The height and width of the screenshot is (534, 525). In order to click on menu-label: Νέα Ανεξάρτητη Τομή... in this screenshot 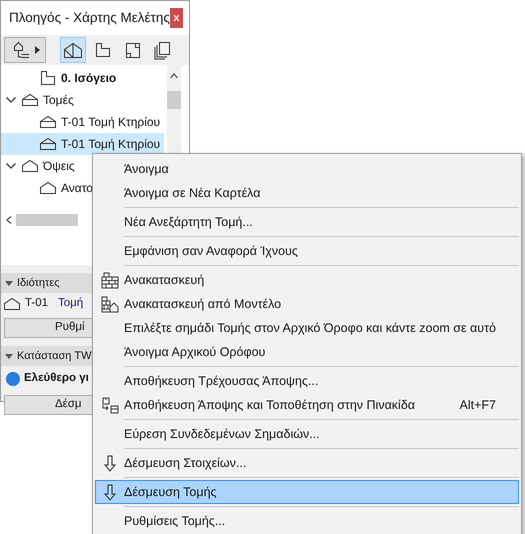, I will do `click(189, 222)`.